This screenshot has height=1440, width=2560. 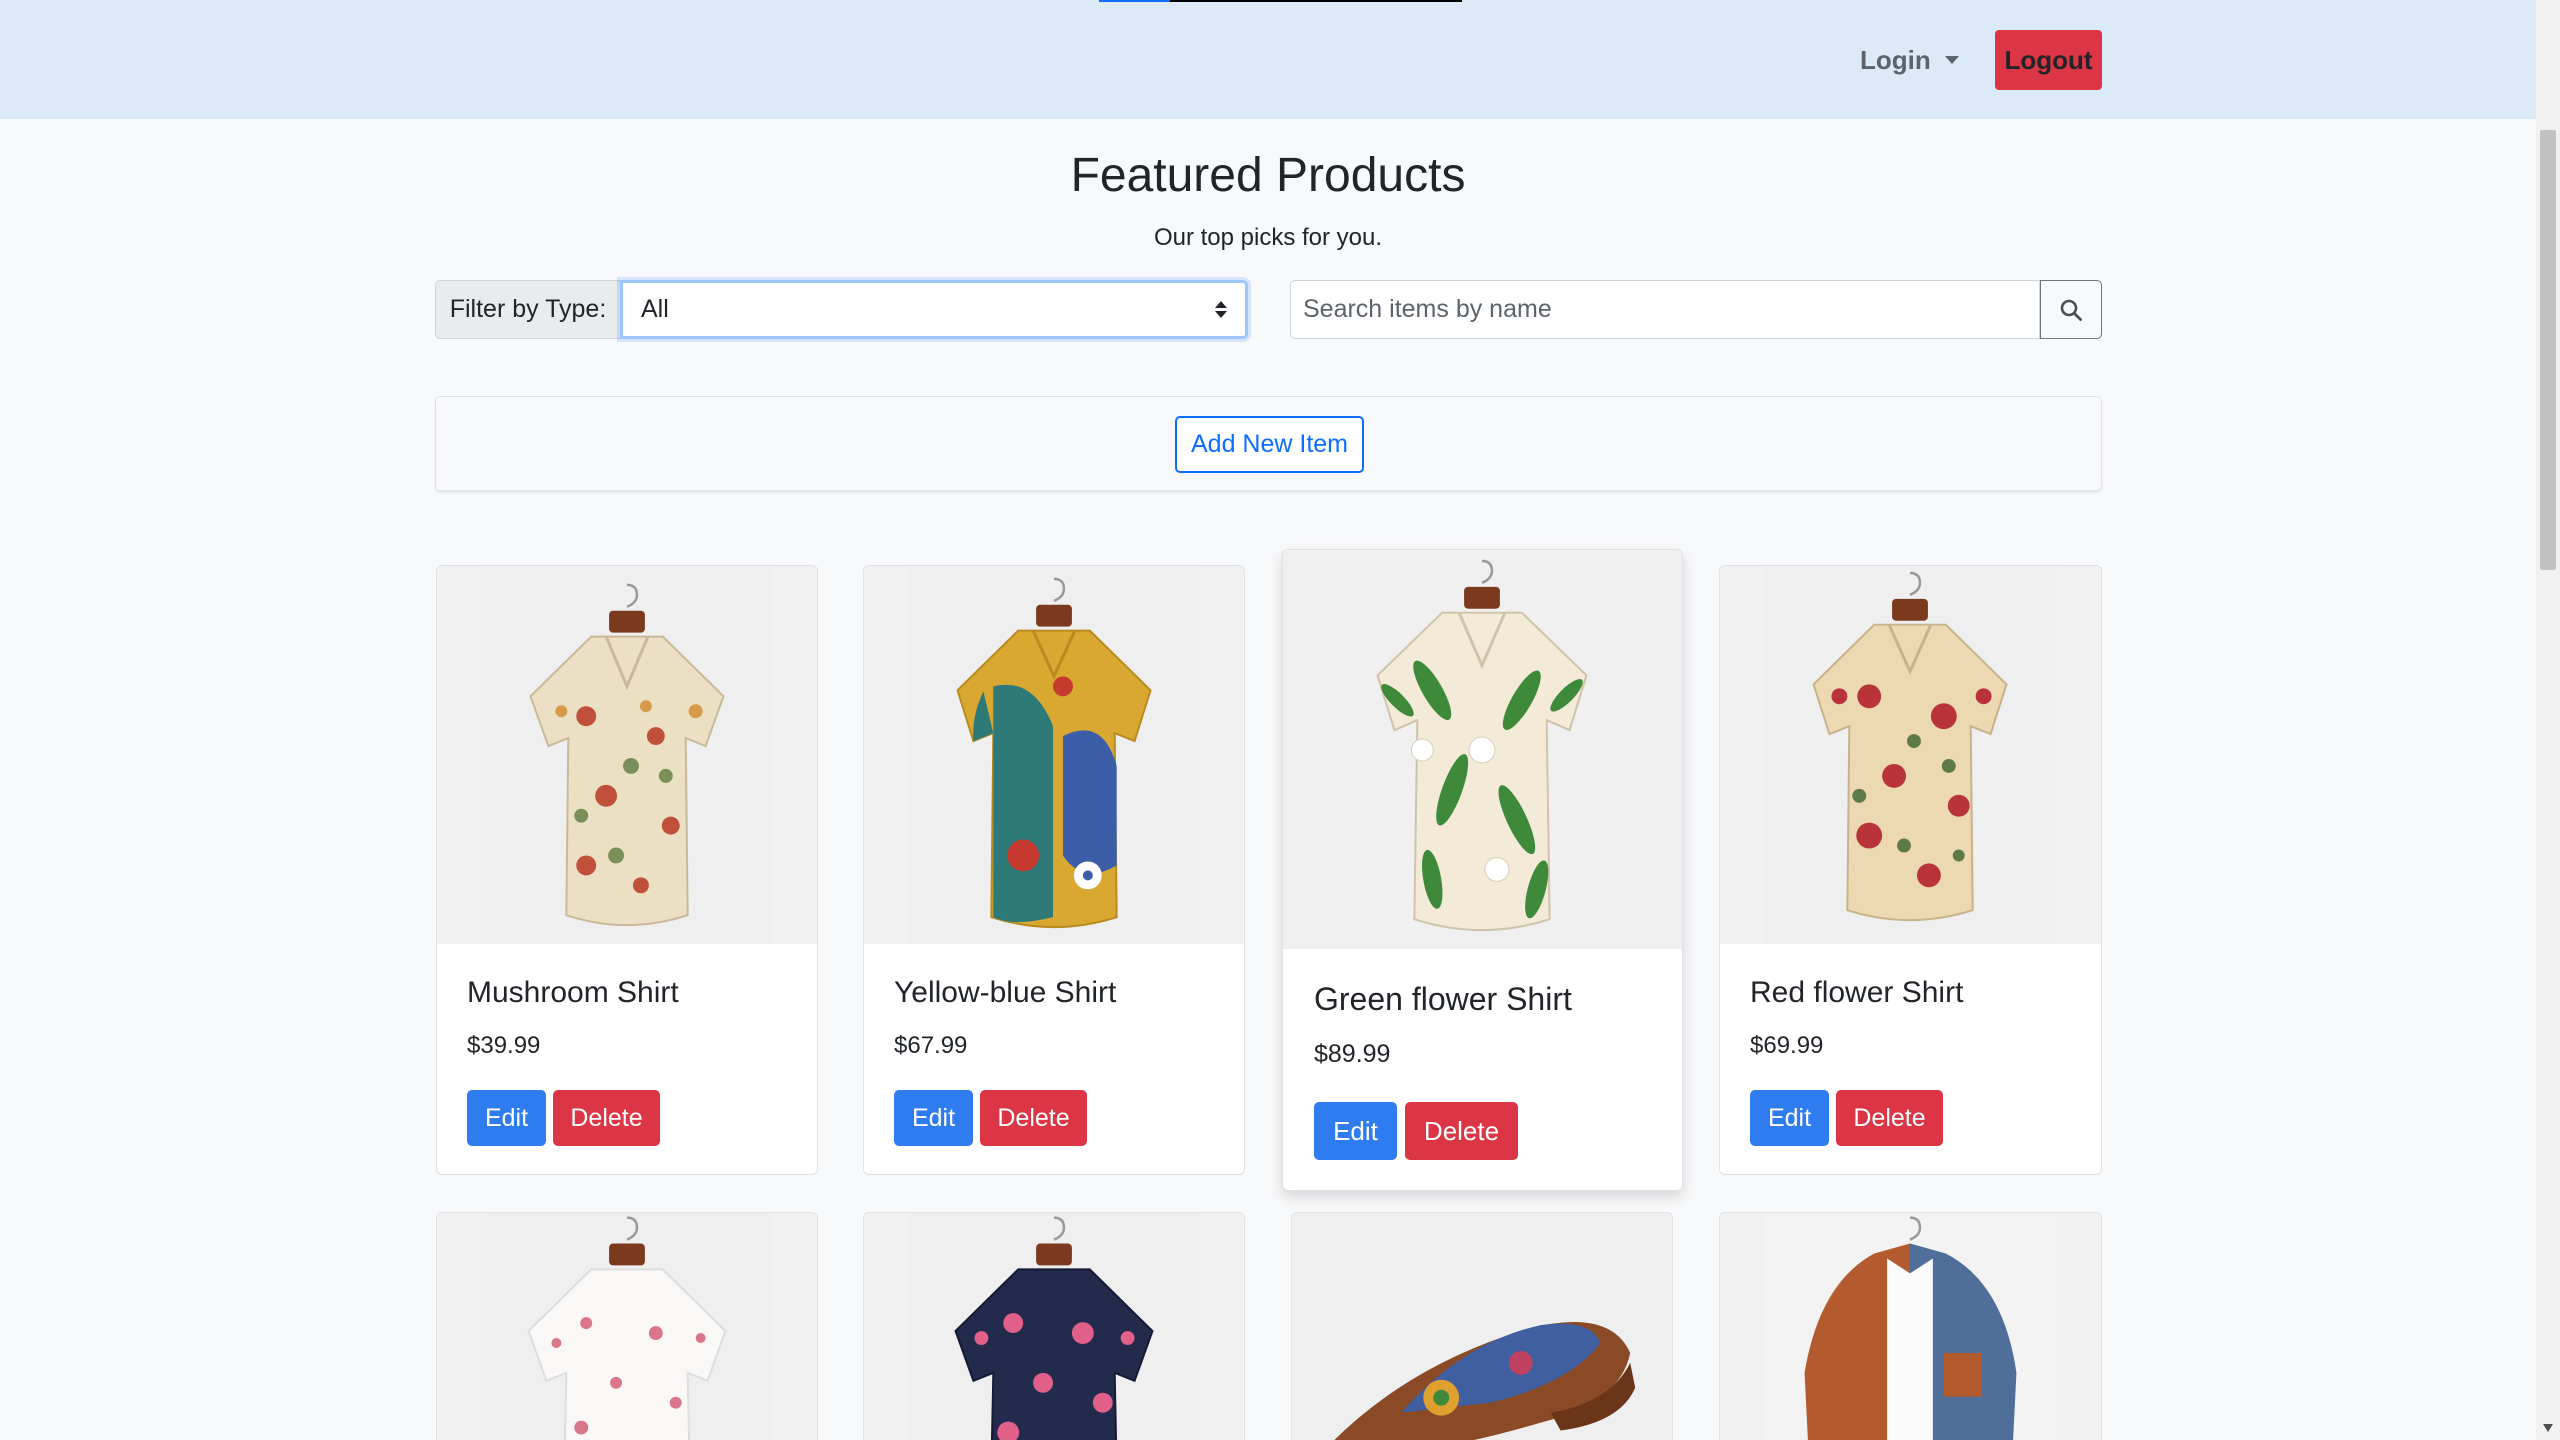 I want to click on search-icon, so click(x=2071, y=310).